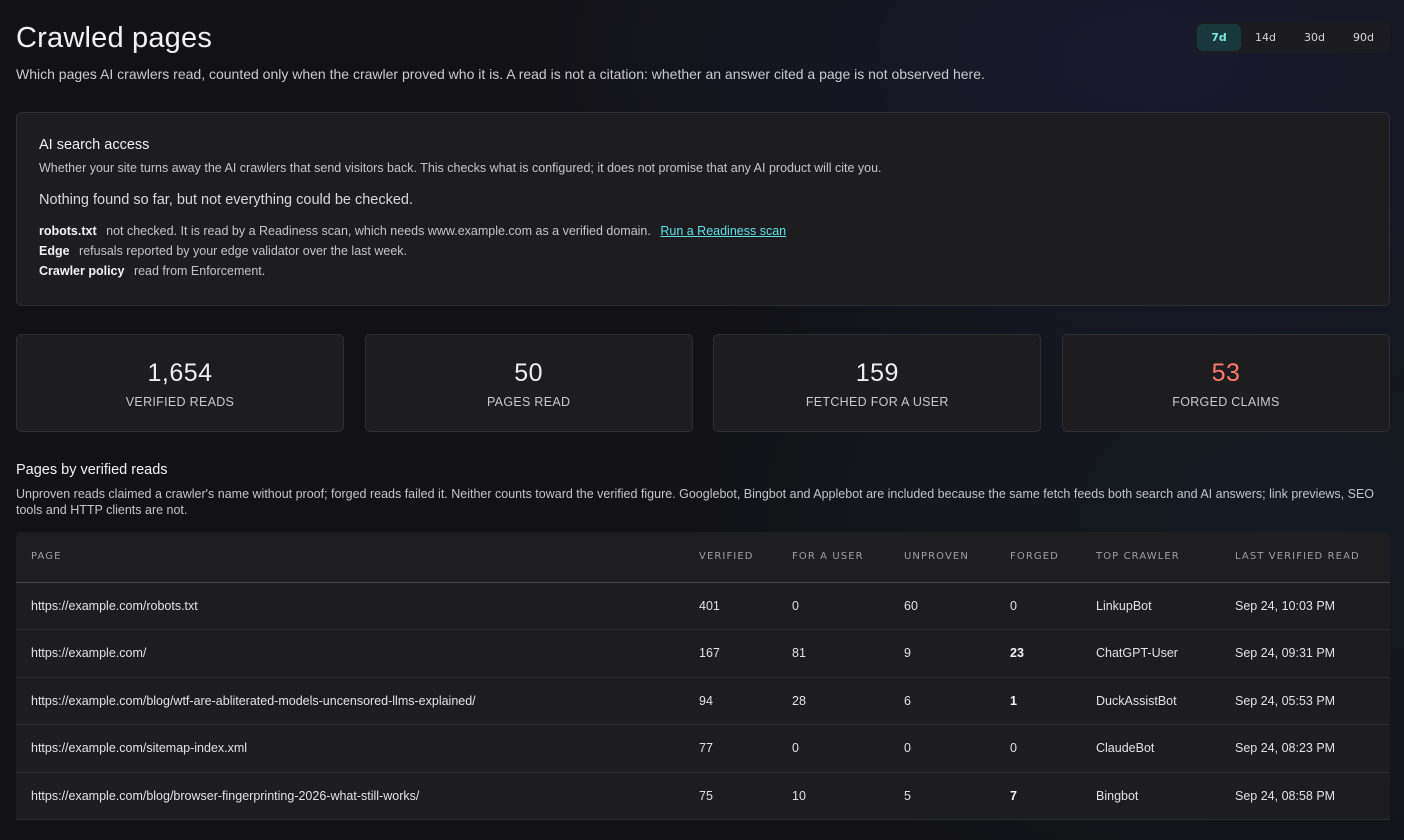 This screenshot has height=840, width=1404. Describe the element at coordinates (709, 605) in the screenshot. I see `cell-verified: 401` at that location.